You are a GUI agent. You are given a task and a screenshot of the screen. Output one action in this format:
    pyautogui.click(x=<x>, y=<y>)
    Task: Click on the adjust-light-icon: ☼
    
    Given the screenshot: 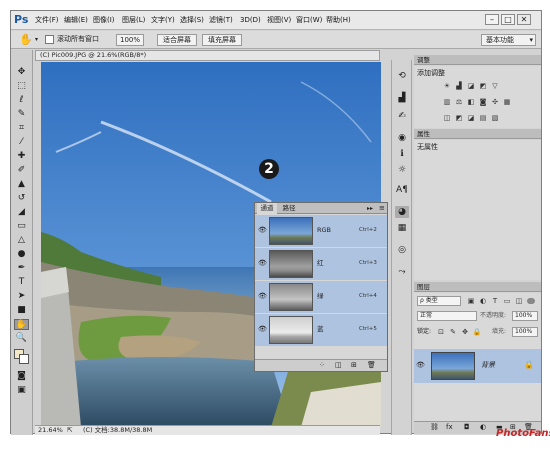 What is the action you would take?
    pyautogui.click(x=402, y=170)
    